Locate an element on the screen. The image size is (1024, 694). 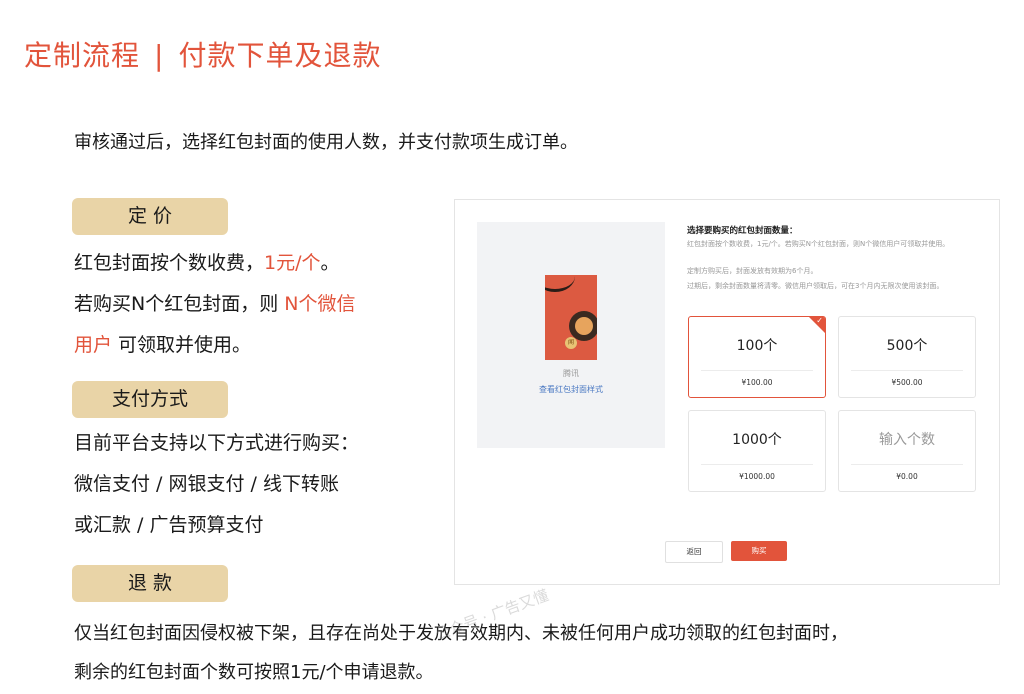
select-quantity-title: 选择要购买的红包封面数量： is located at coordinates (742, 231).